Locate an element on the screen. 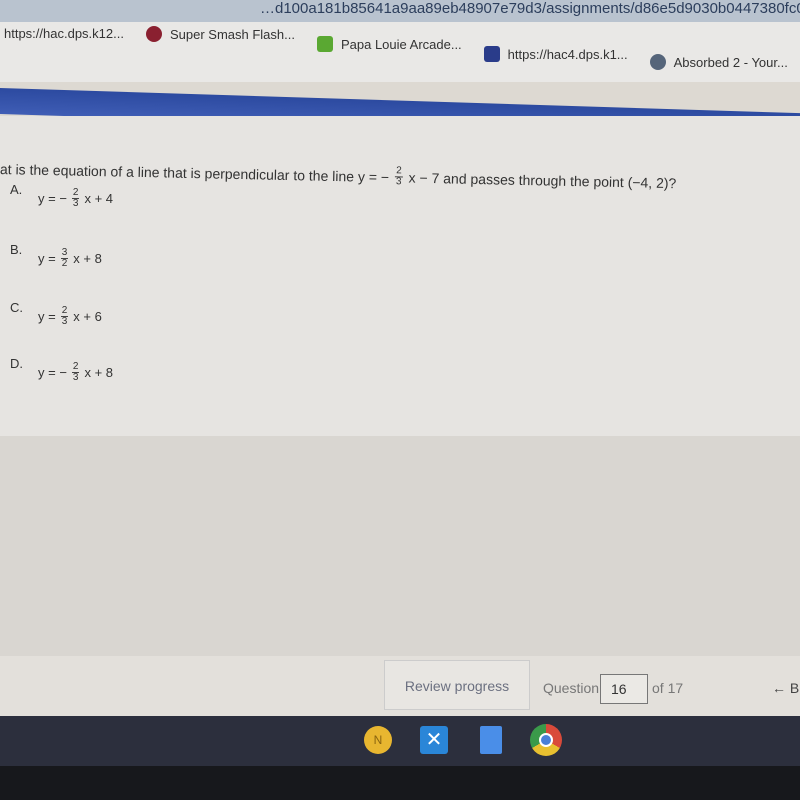 The image size is (800, 800). option-label: C. is located at coordinates (16, 307).